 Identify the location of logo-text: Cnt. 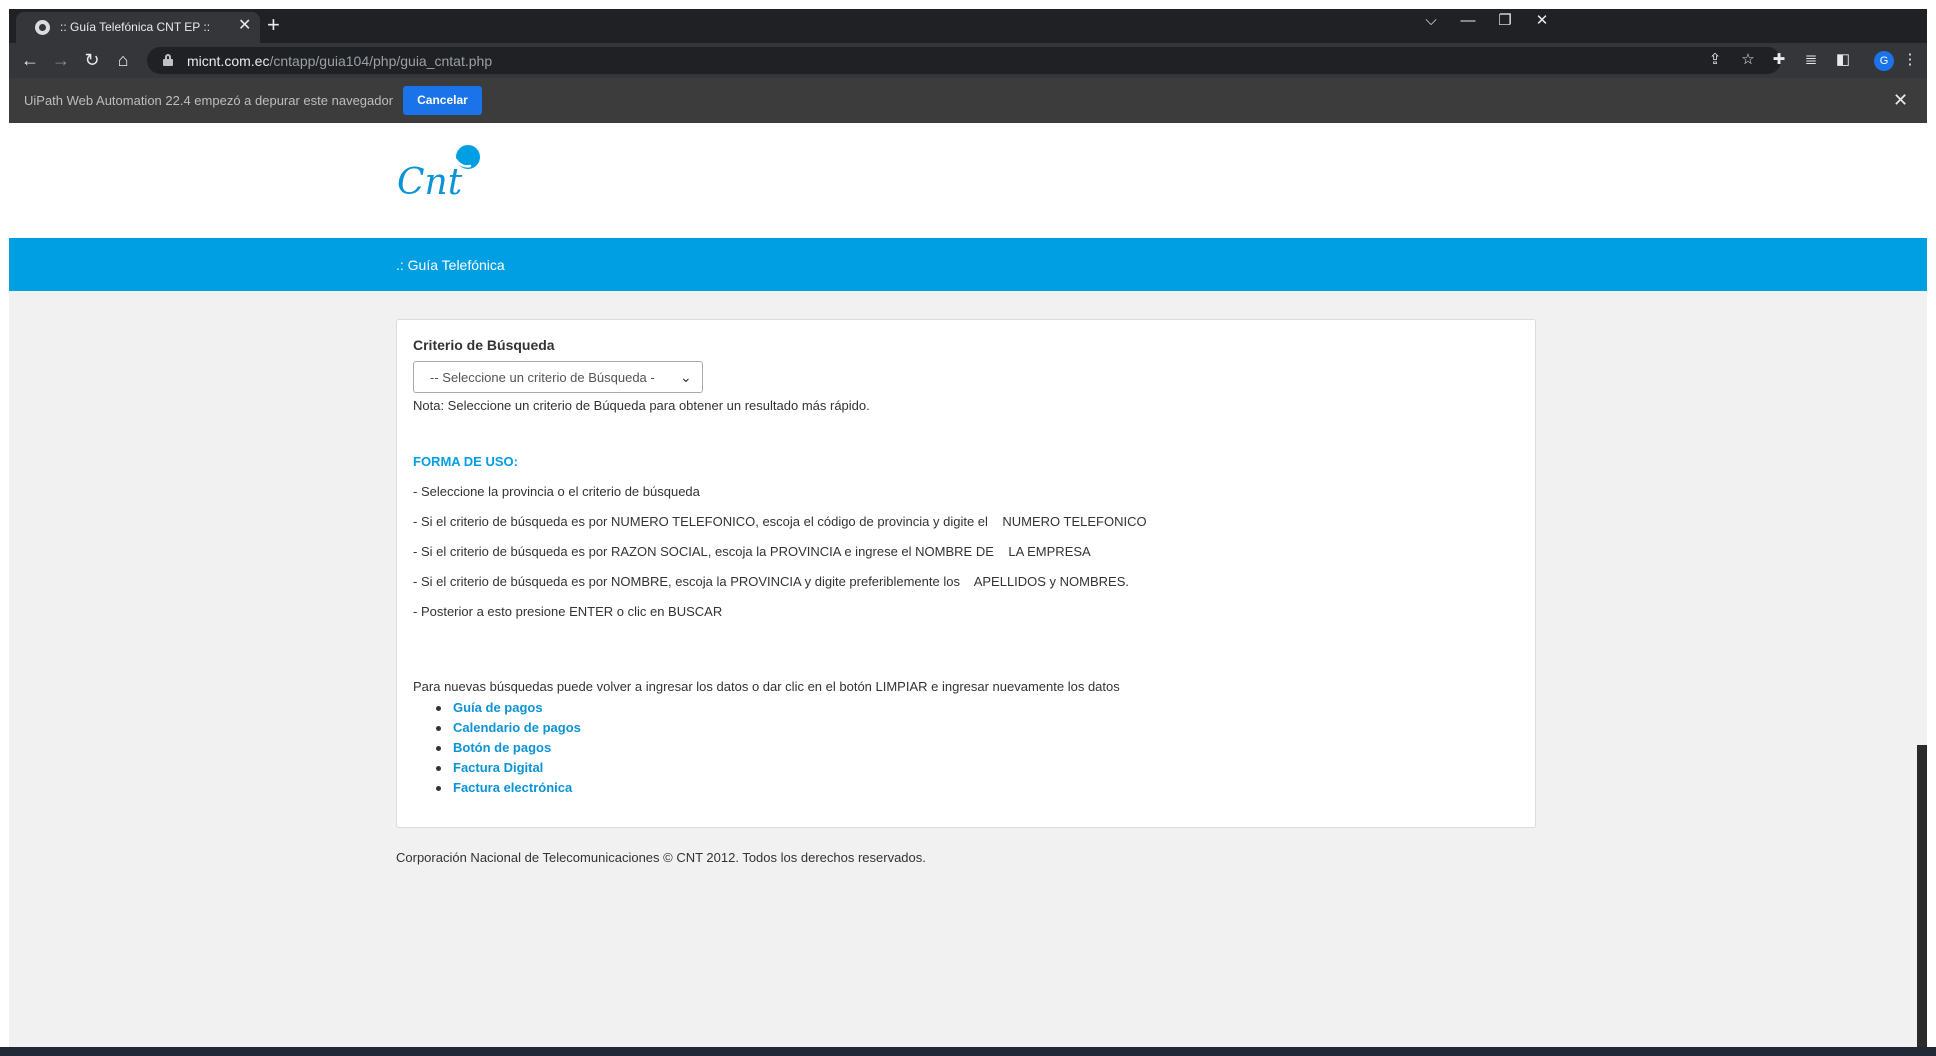
(430, 182).